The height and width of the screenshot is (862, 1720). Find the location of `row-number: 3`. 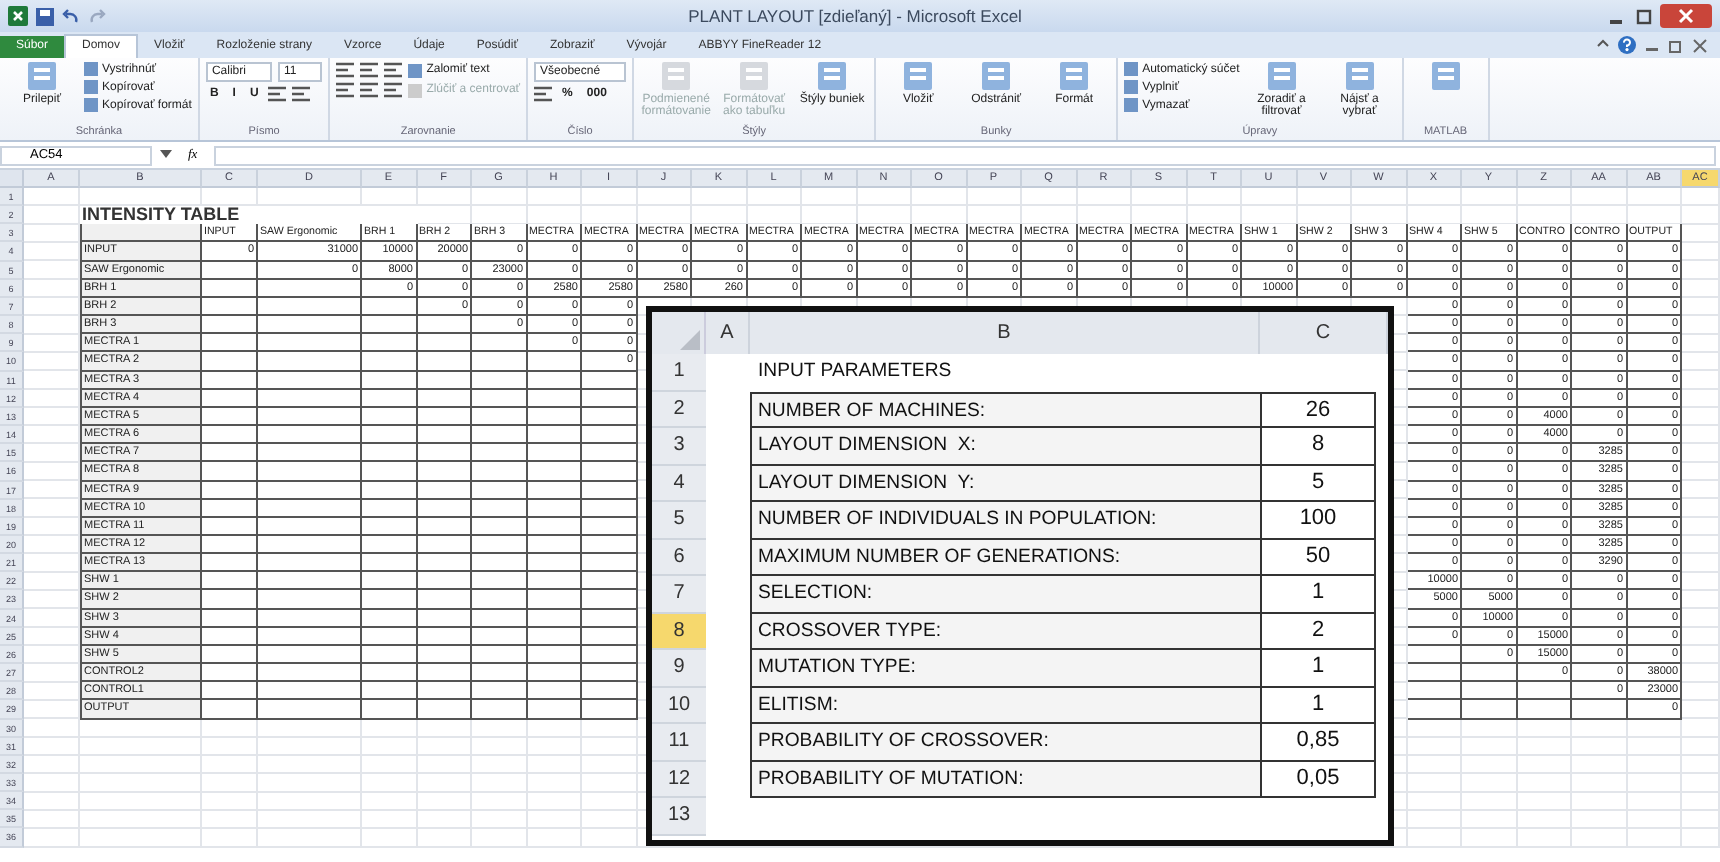

row-number: 3 is located at coordinates (679, 446).